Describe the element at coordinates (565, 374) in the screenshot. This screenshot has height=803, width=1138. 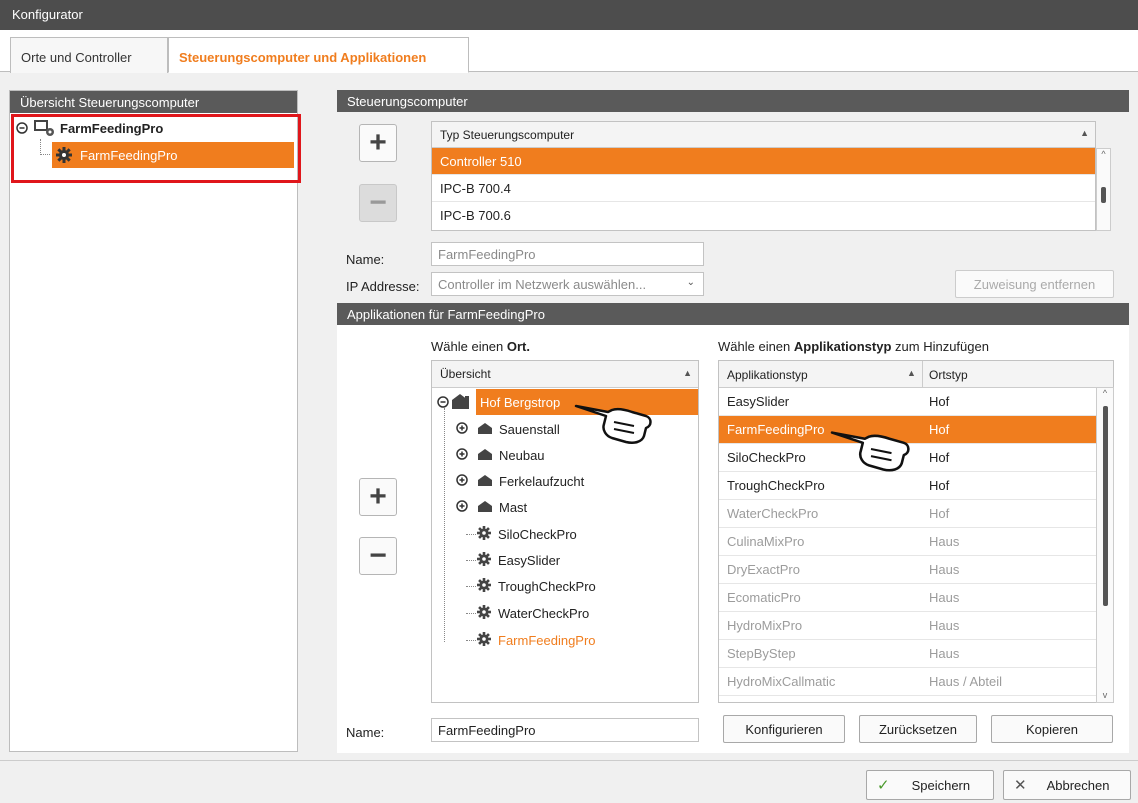
I see `location-tree-header: Übersicht ▲` at that location.